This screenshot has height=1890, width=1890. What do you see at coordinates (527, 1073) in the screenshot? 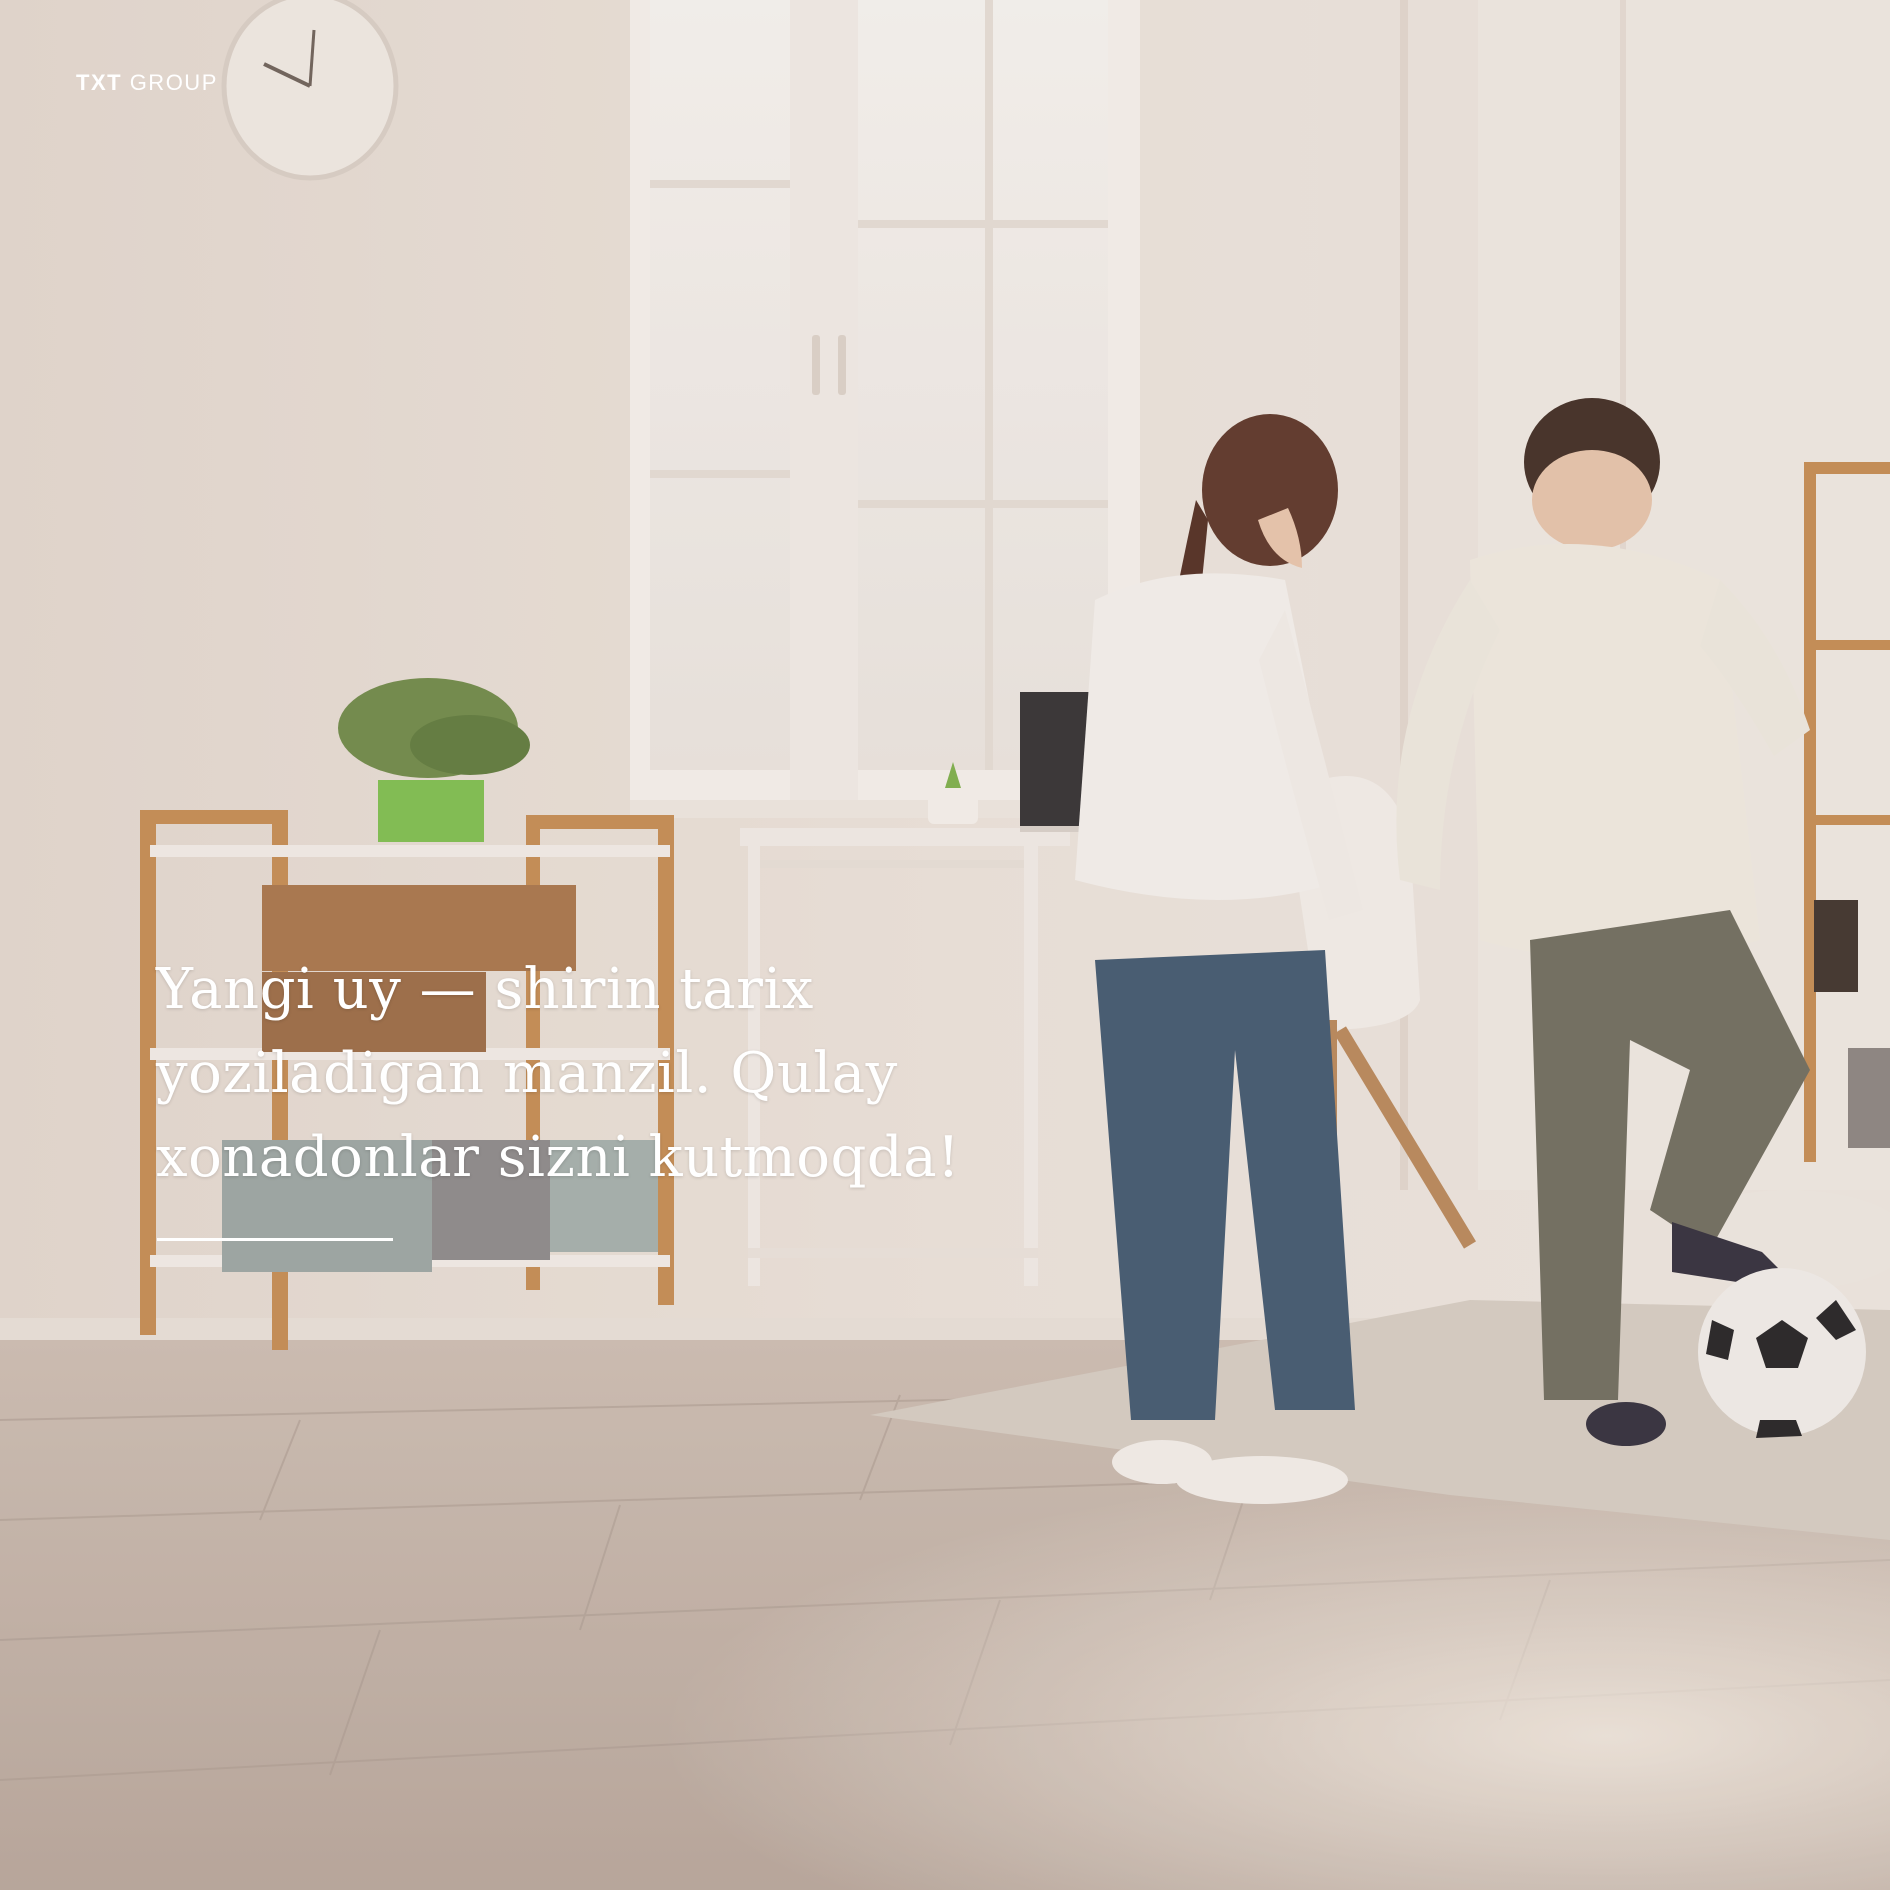
I see `headline-line-2: yoziladigan manzil. Qulay` at bounding box center [527, 1073].